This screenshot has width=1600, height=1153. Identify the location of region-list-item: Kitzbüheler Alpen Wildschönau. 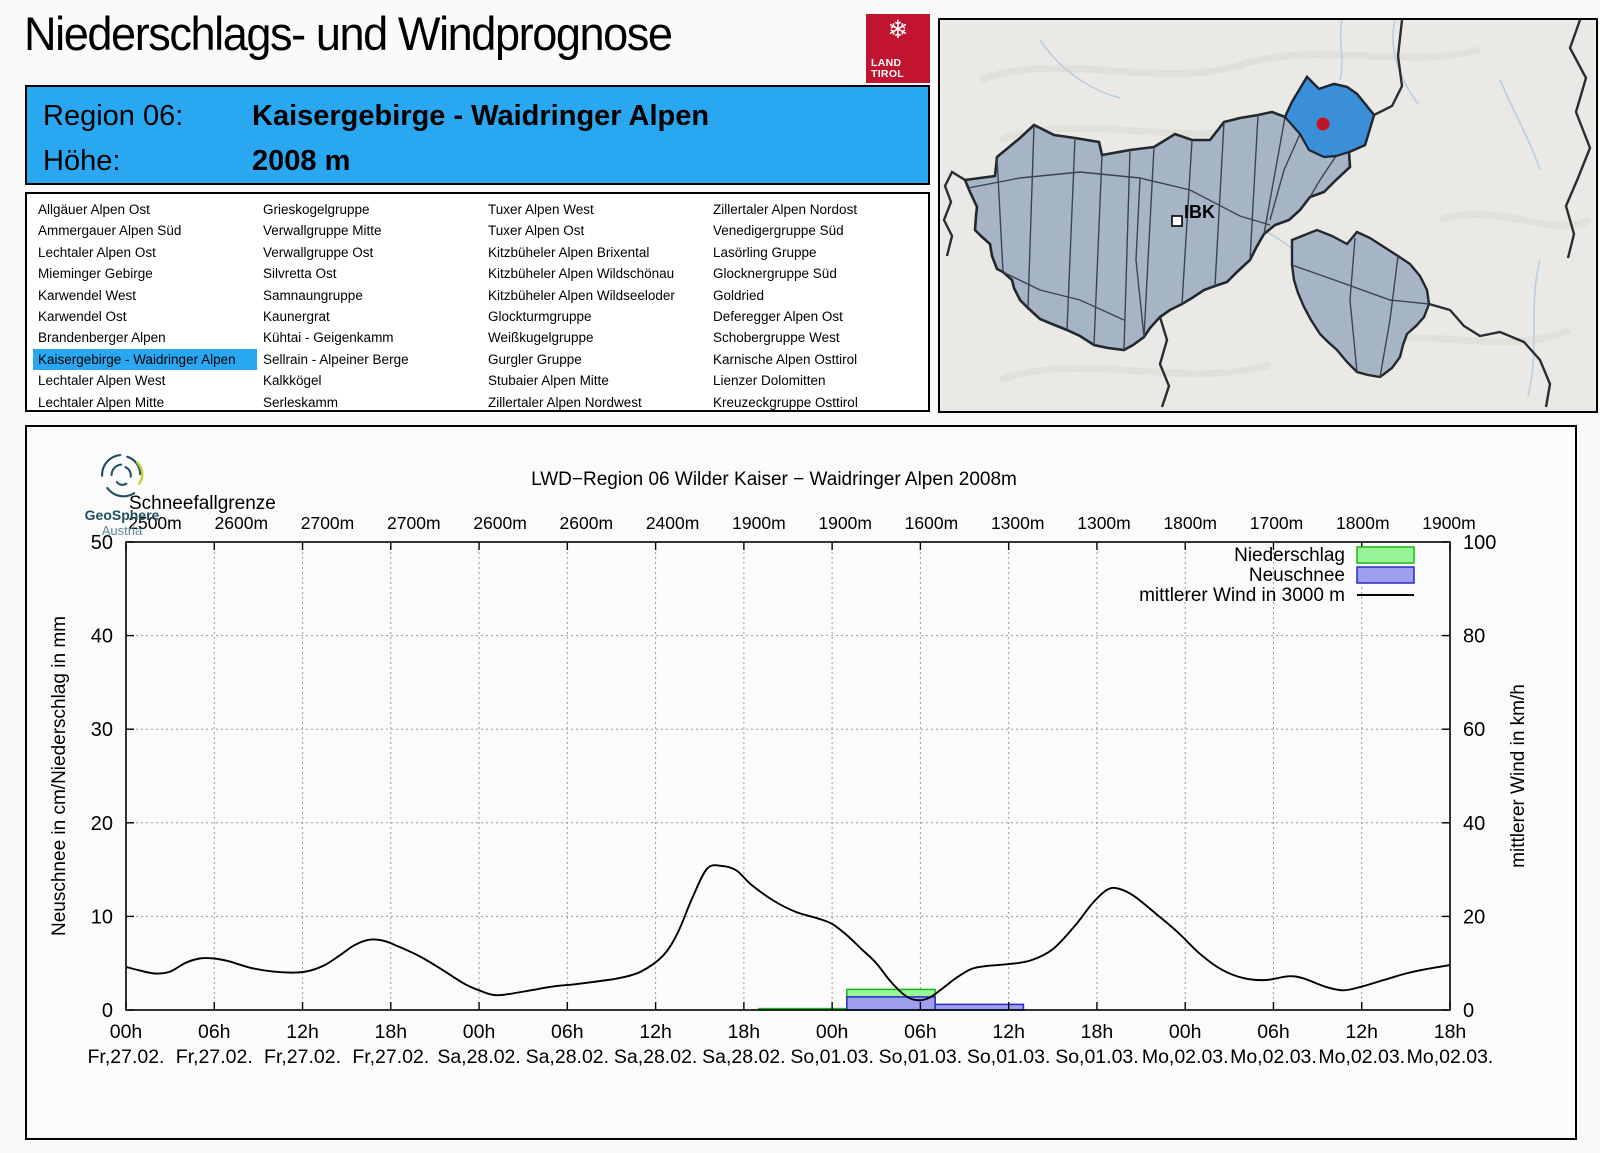
(595, 273).